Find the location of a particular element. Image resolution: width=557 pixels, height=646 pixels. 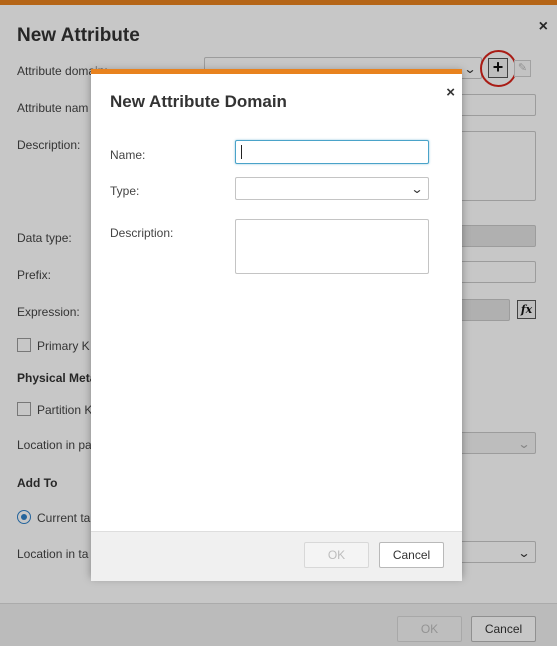

modal-title: New Attribute Domain is located at coordinates (198, 101).